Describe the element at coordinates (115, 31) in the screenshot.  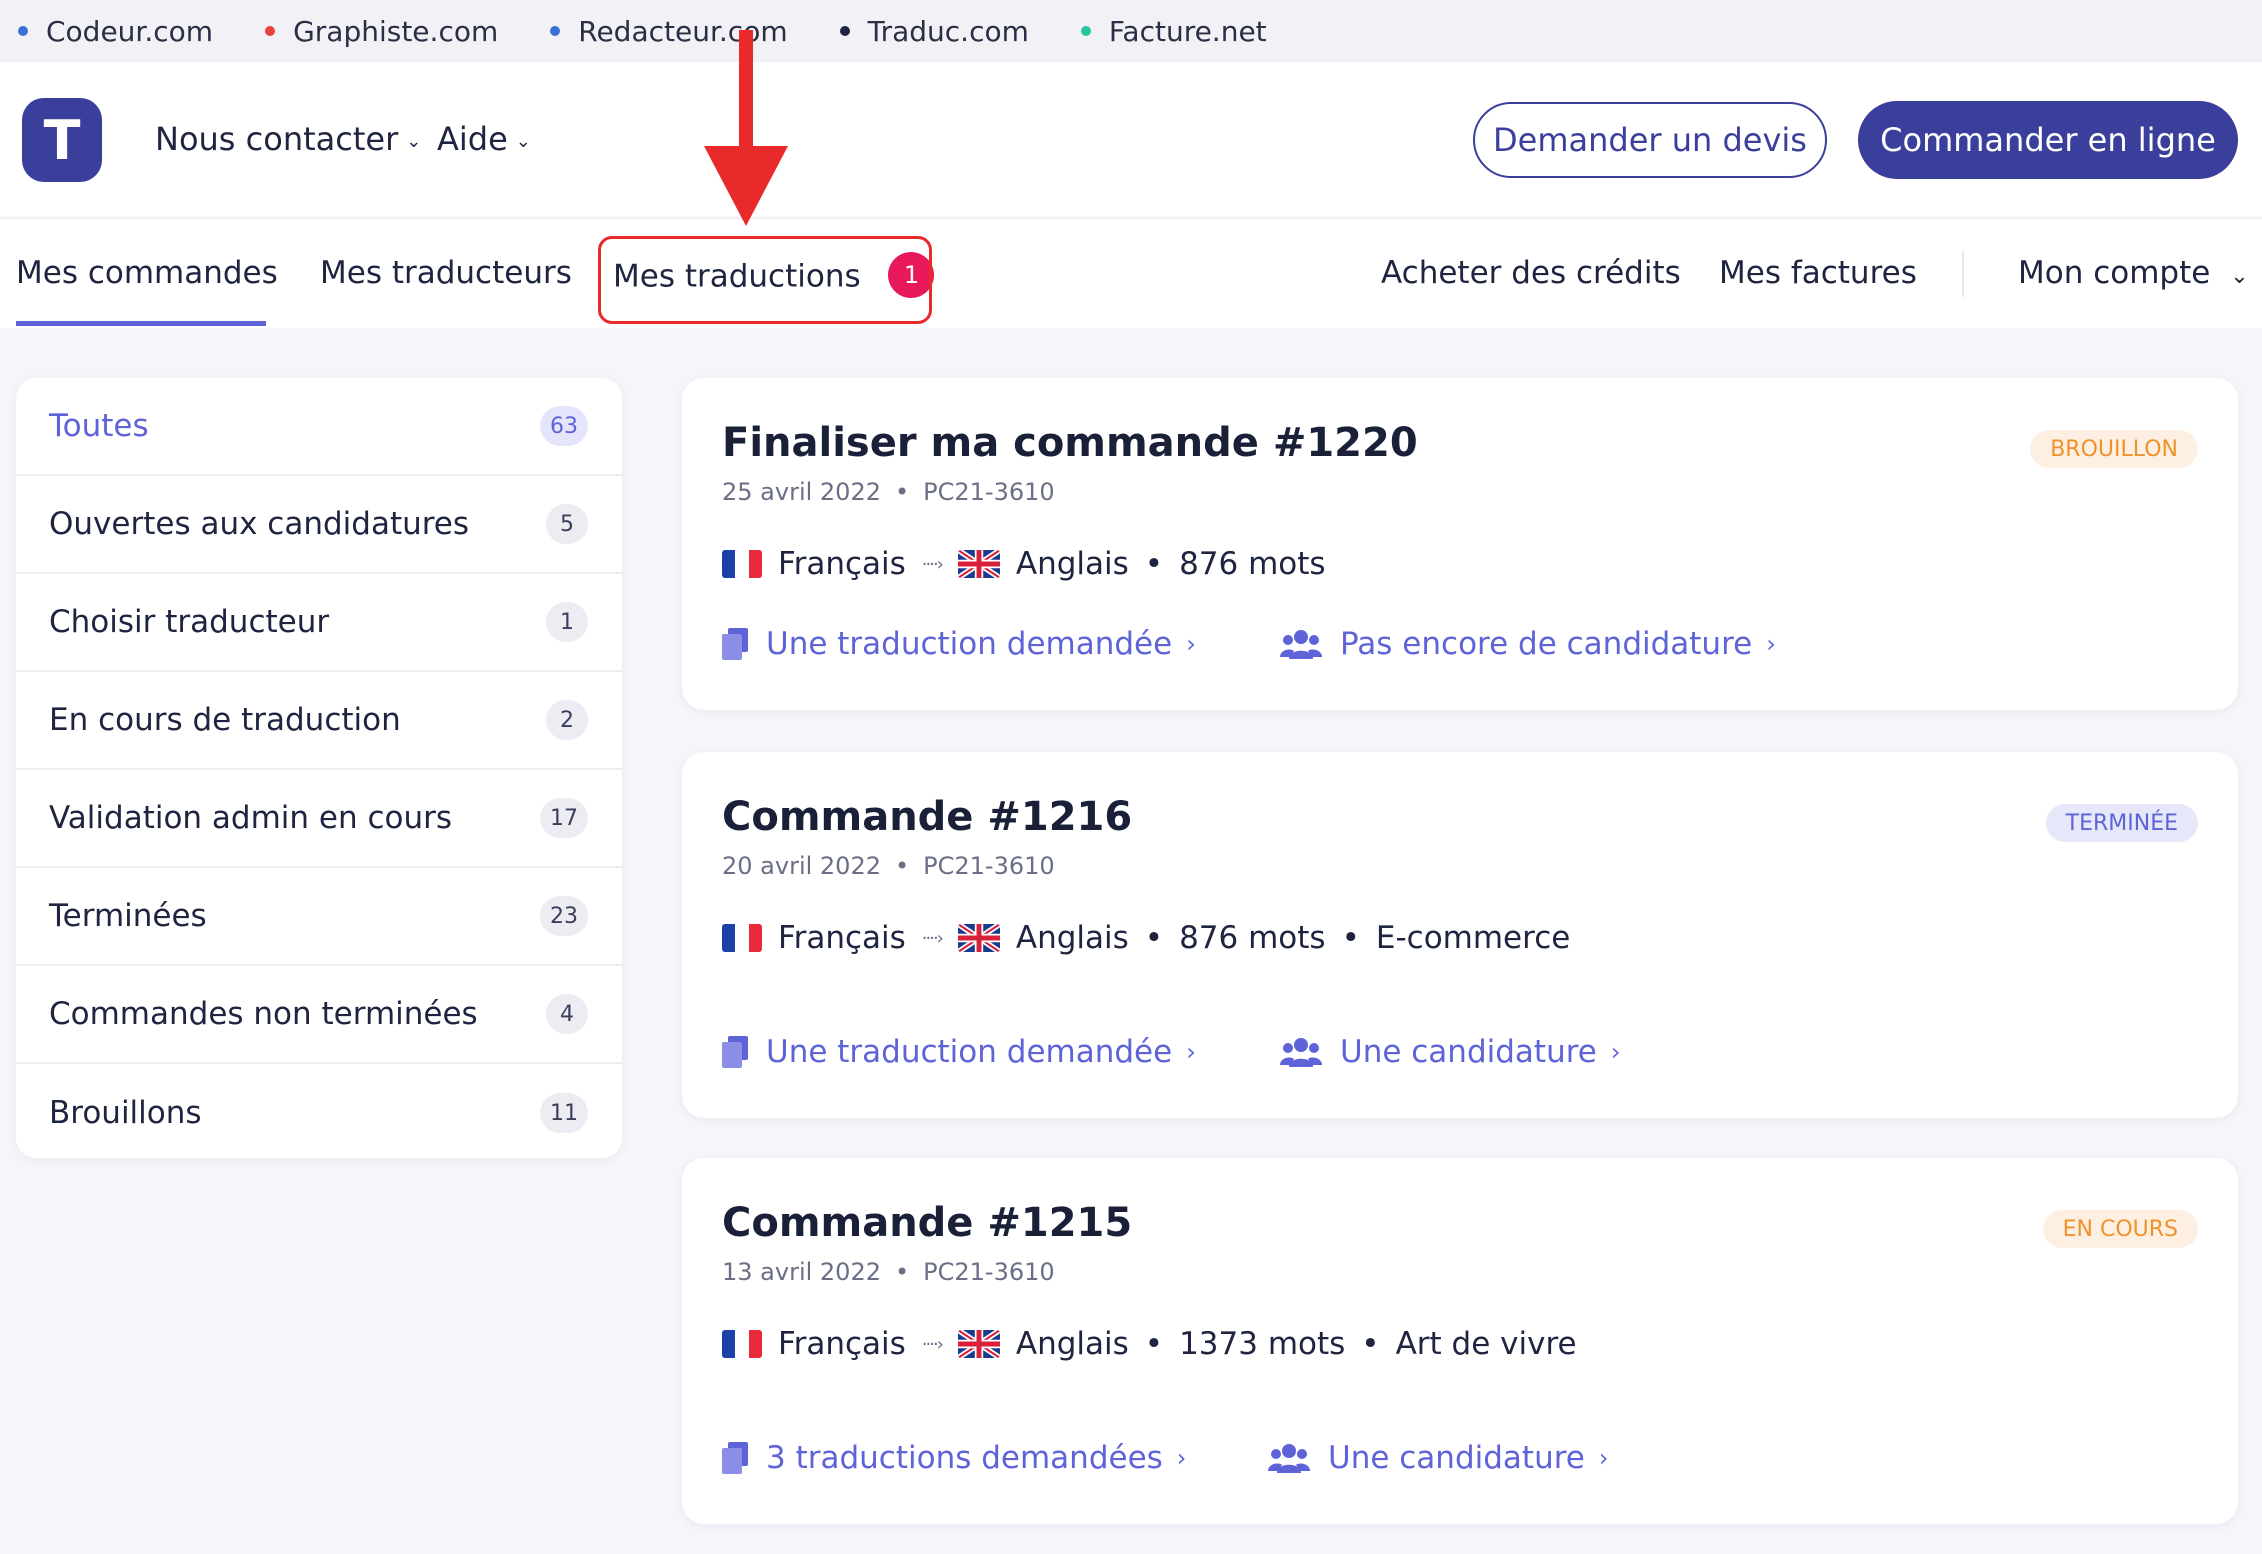
I see `site-link-codeur: Codeur.com` at that location.